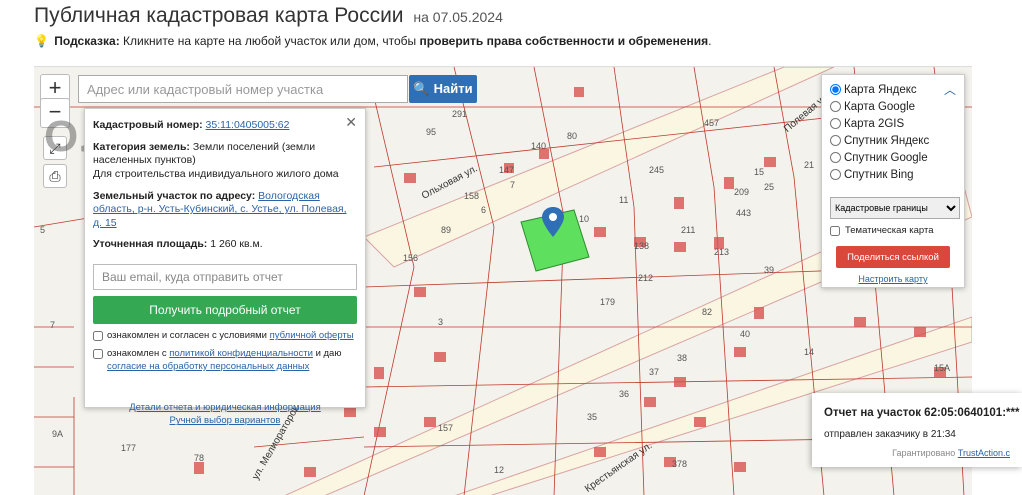 The width and height of the screenshot is (1022, 495). I want to click on parcel-number: 443, so click(744, 213).